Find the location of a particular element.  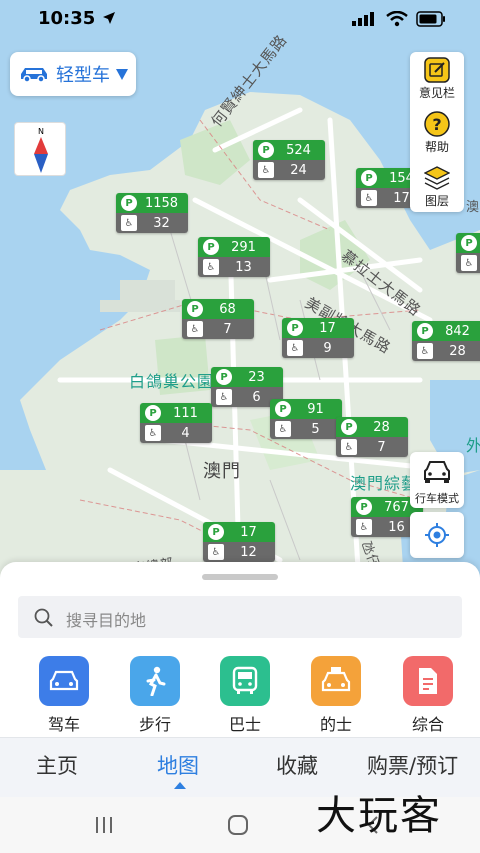

parking-marker: P 291 ♿ 13 is located at coordinates (234, 257).